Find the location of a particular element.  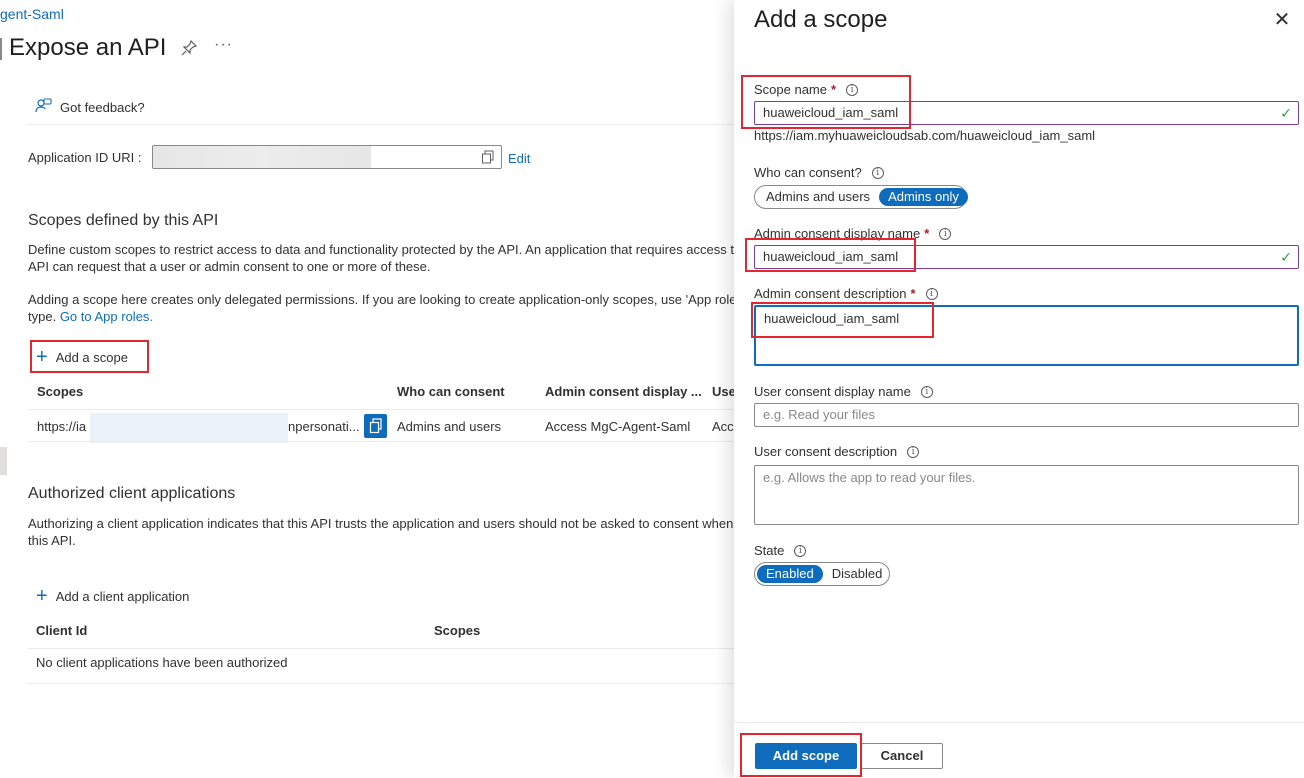

add-client-label: Add a client application is located at coordinates (122, 596).